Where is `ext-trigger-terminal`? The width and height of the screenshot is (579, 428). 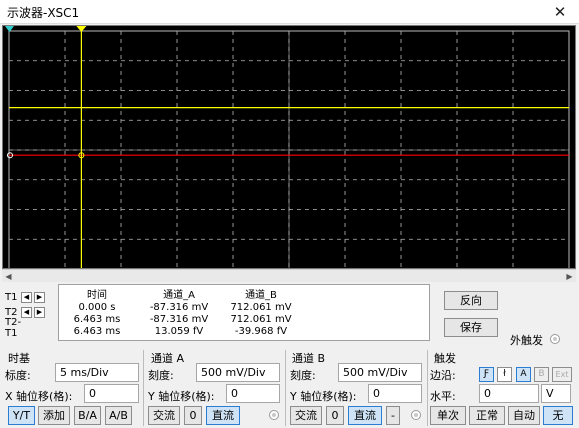
ext-trigger-terminal is located at coordinates (555, 339).